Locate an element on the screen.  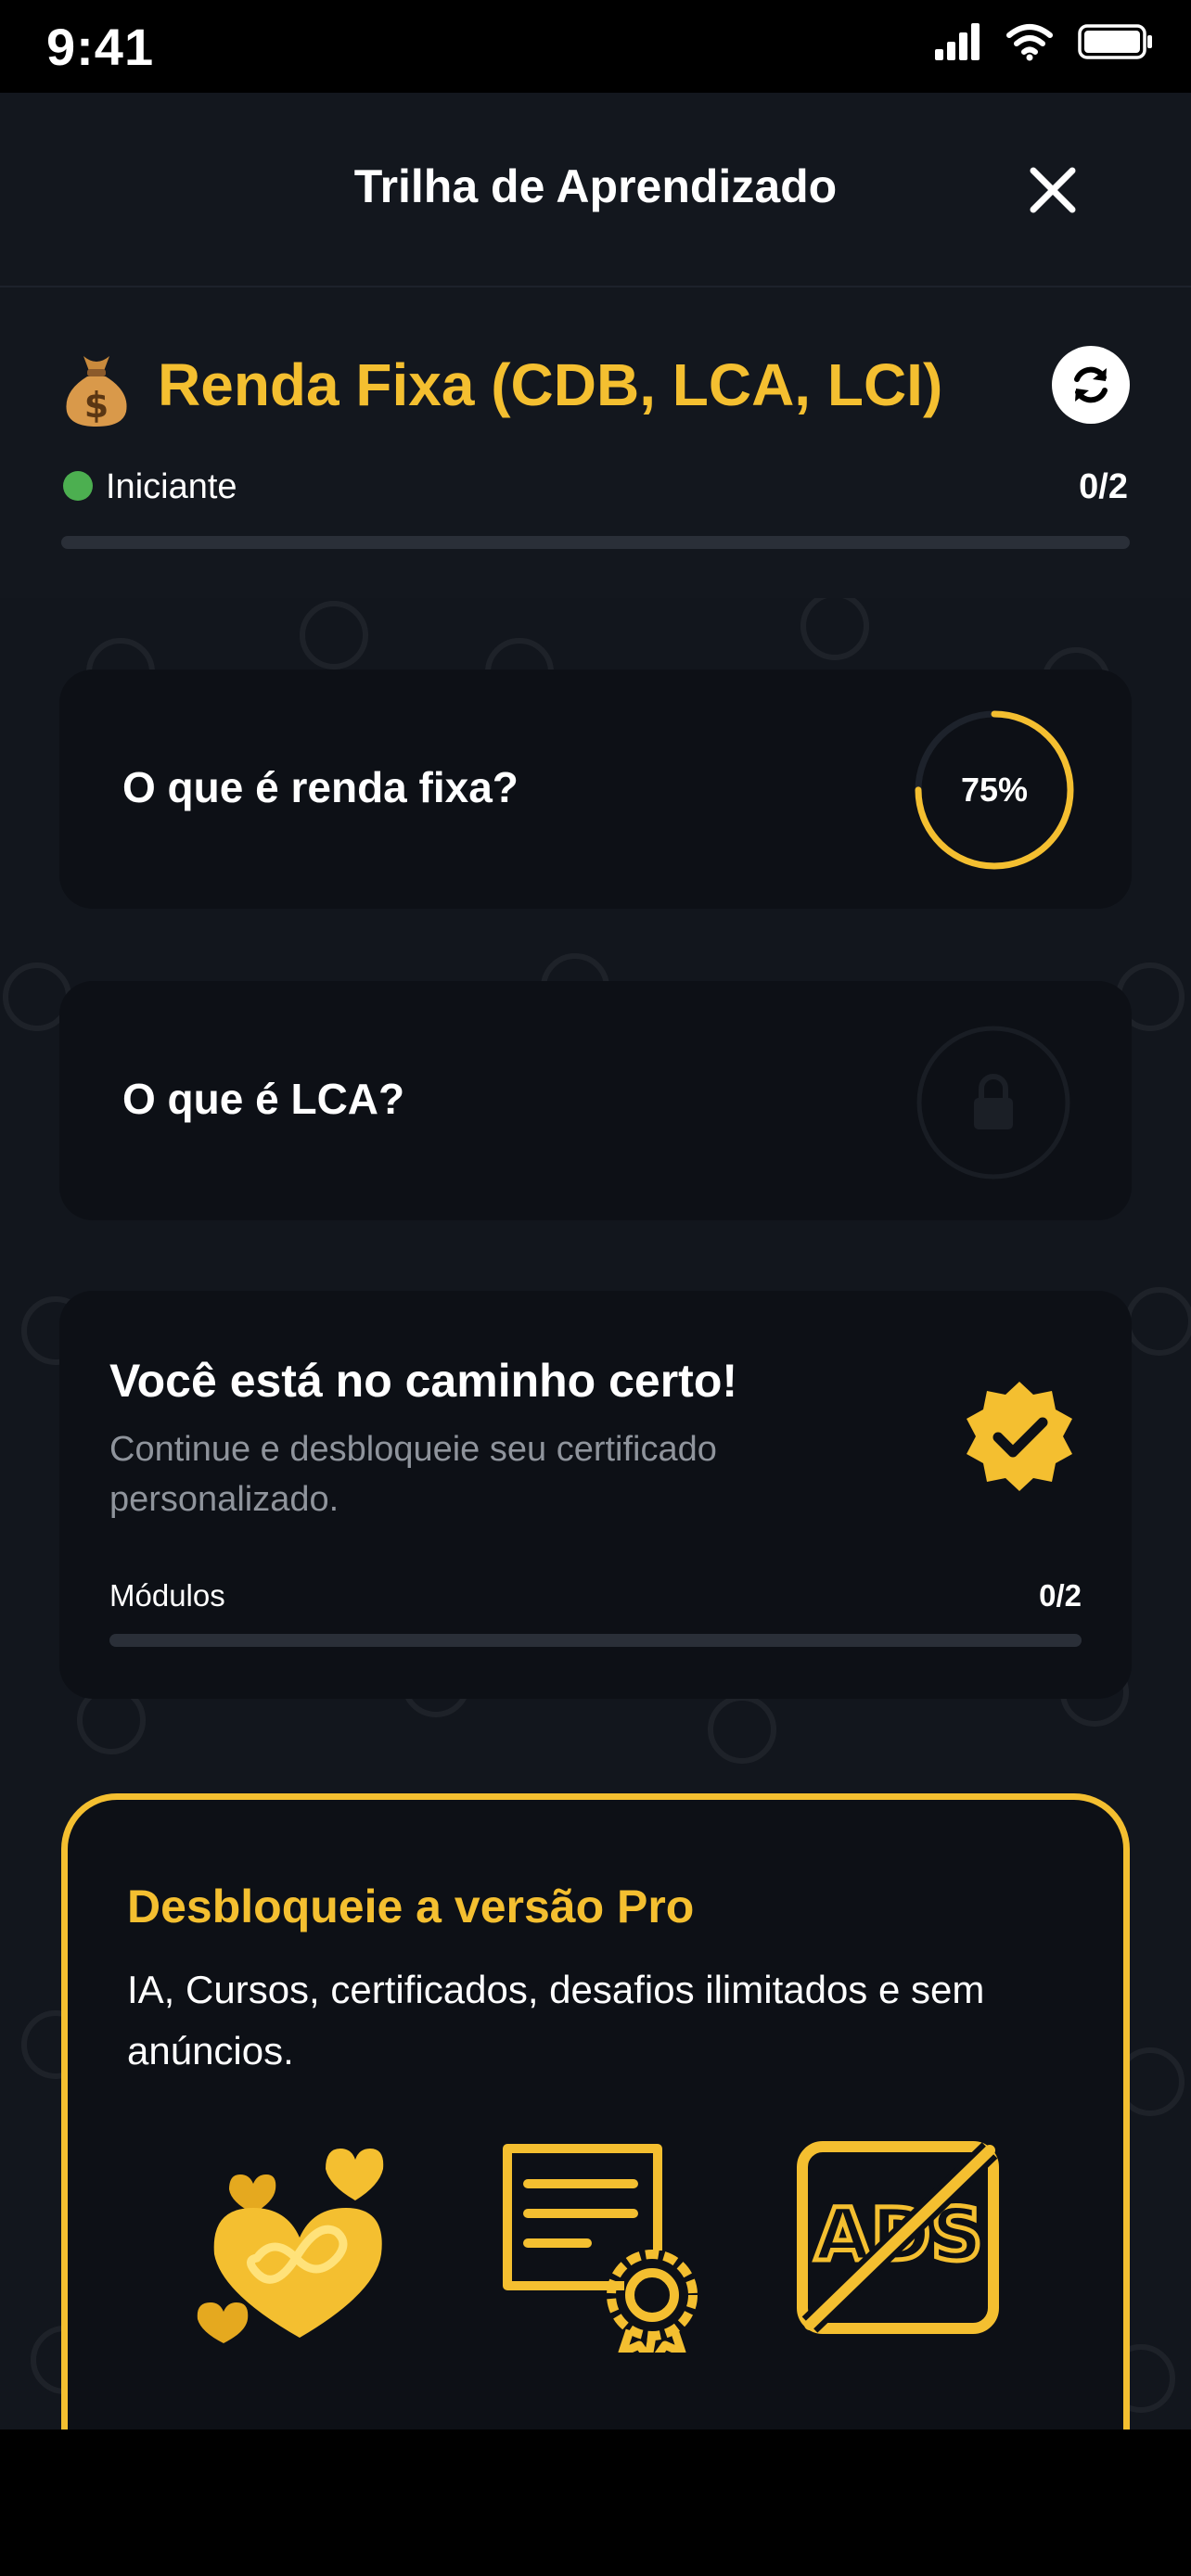
certificate-icon is located at coordinates (600, 2248).